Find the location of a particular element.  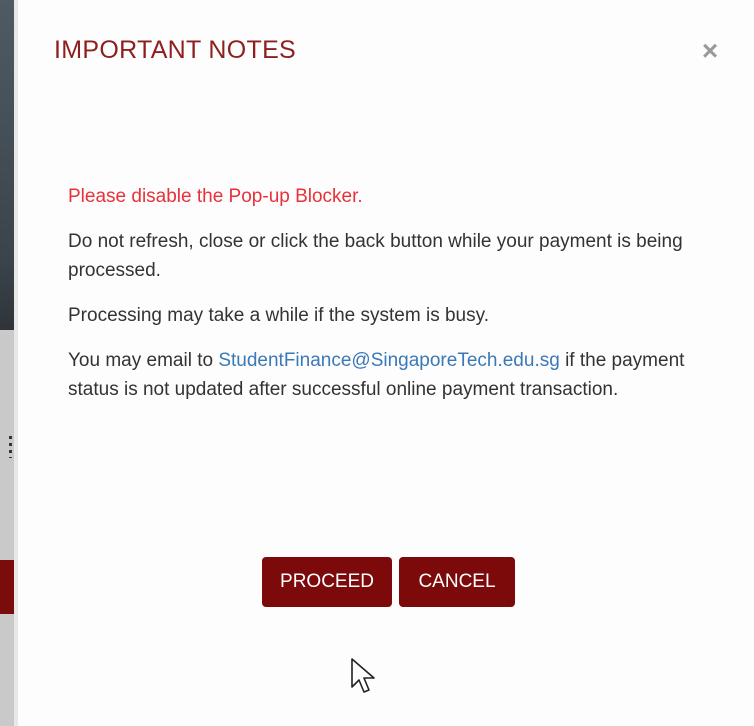

dialog-actions: PROCEED CANCEL is located at coordinates (388, 582).